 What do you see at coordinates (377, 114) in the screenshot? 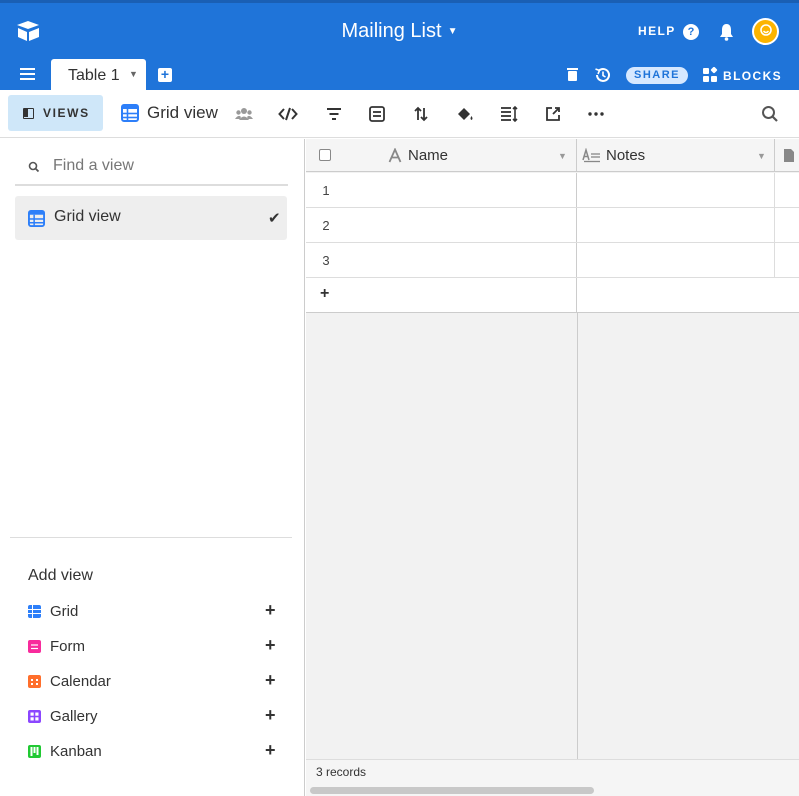
I see `group-icon` at bounding box center [377, 114].